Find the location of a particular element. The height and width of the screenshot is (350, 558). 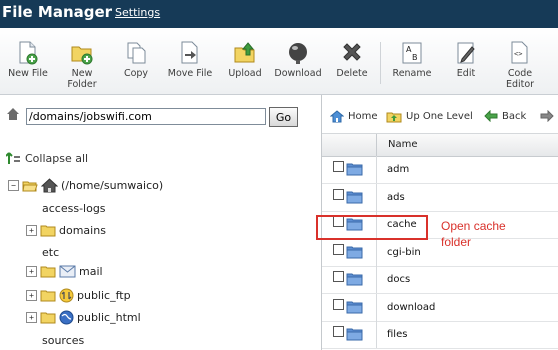

file-name: cgi-bin is located at coordinates (404, 252).